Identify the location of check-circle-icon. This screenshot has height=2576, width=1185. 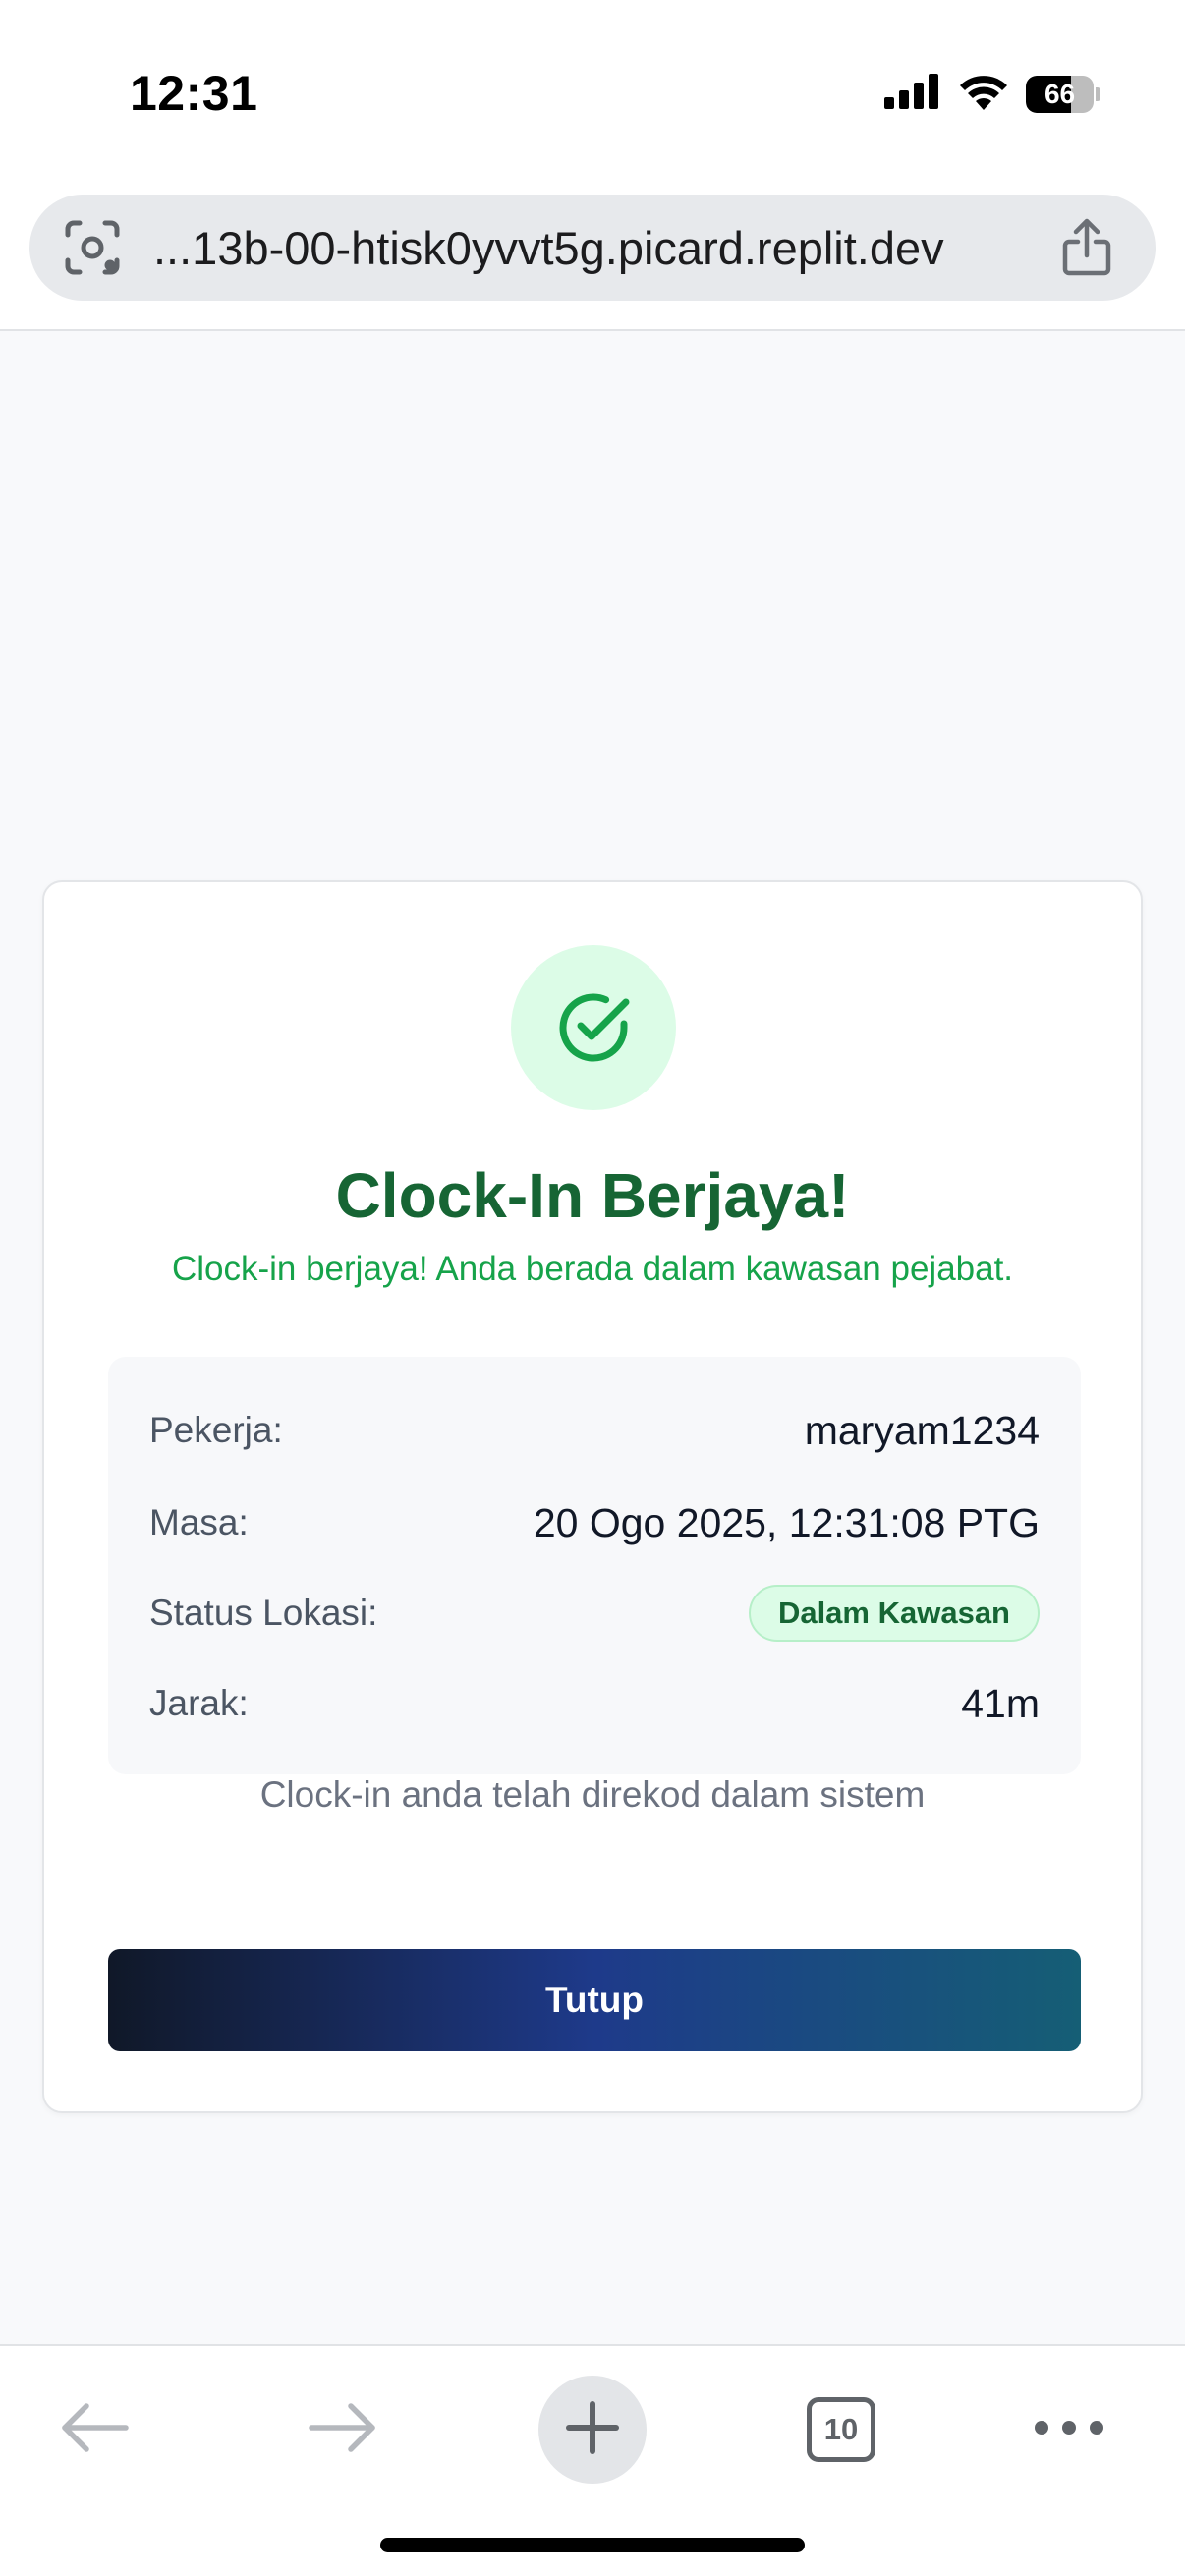
(594, 1027).